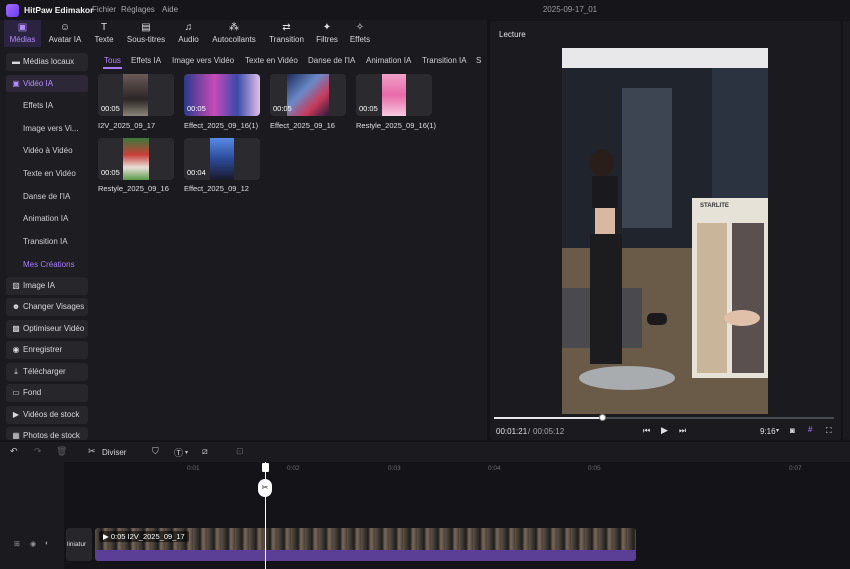  Describe the element at coordinates (222, 159) in the screenshot. I see `media-card-effect-3: 00:04` at that location.